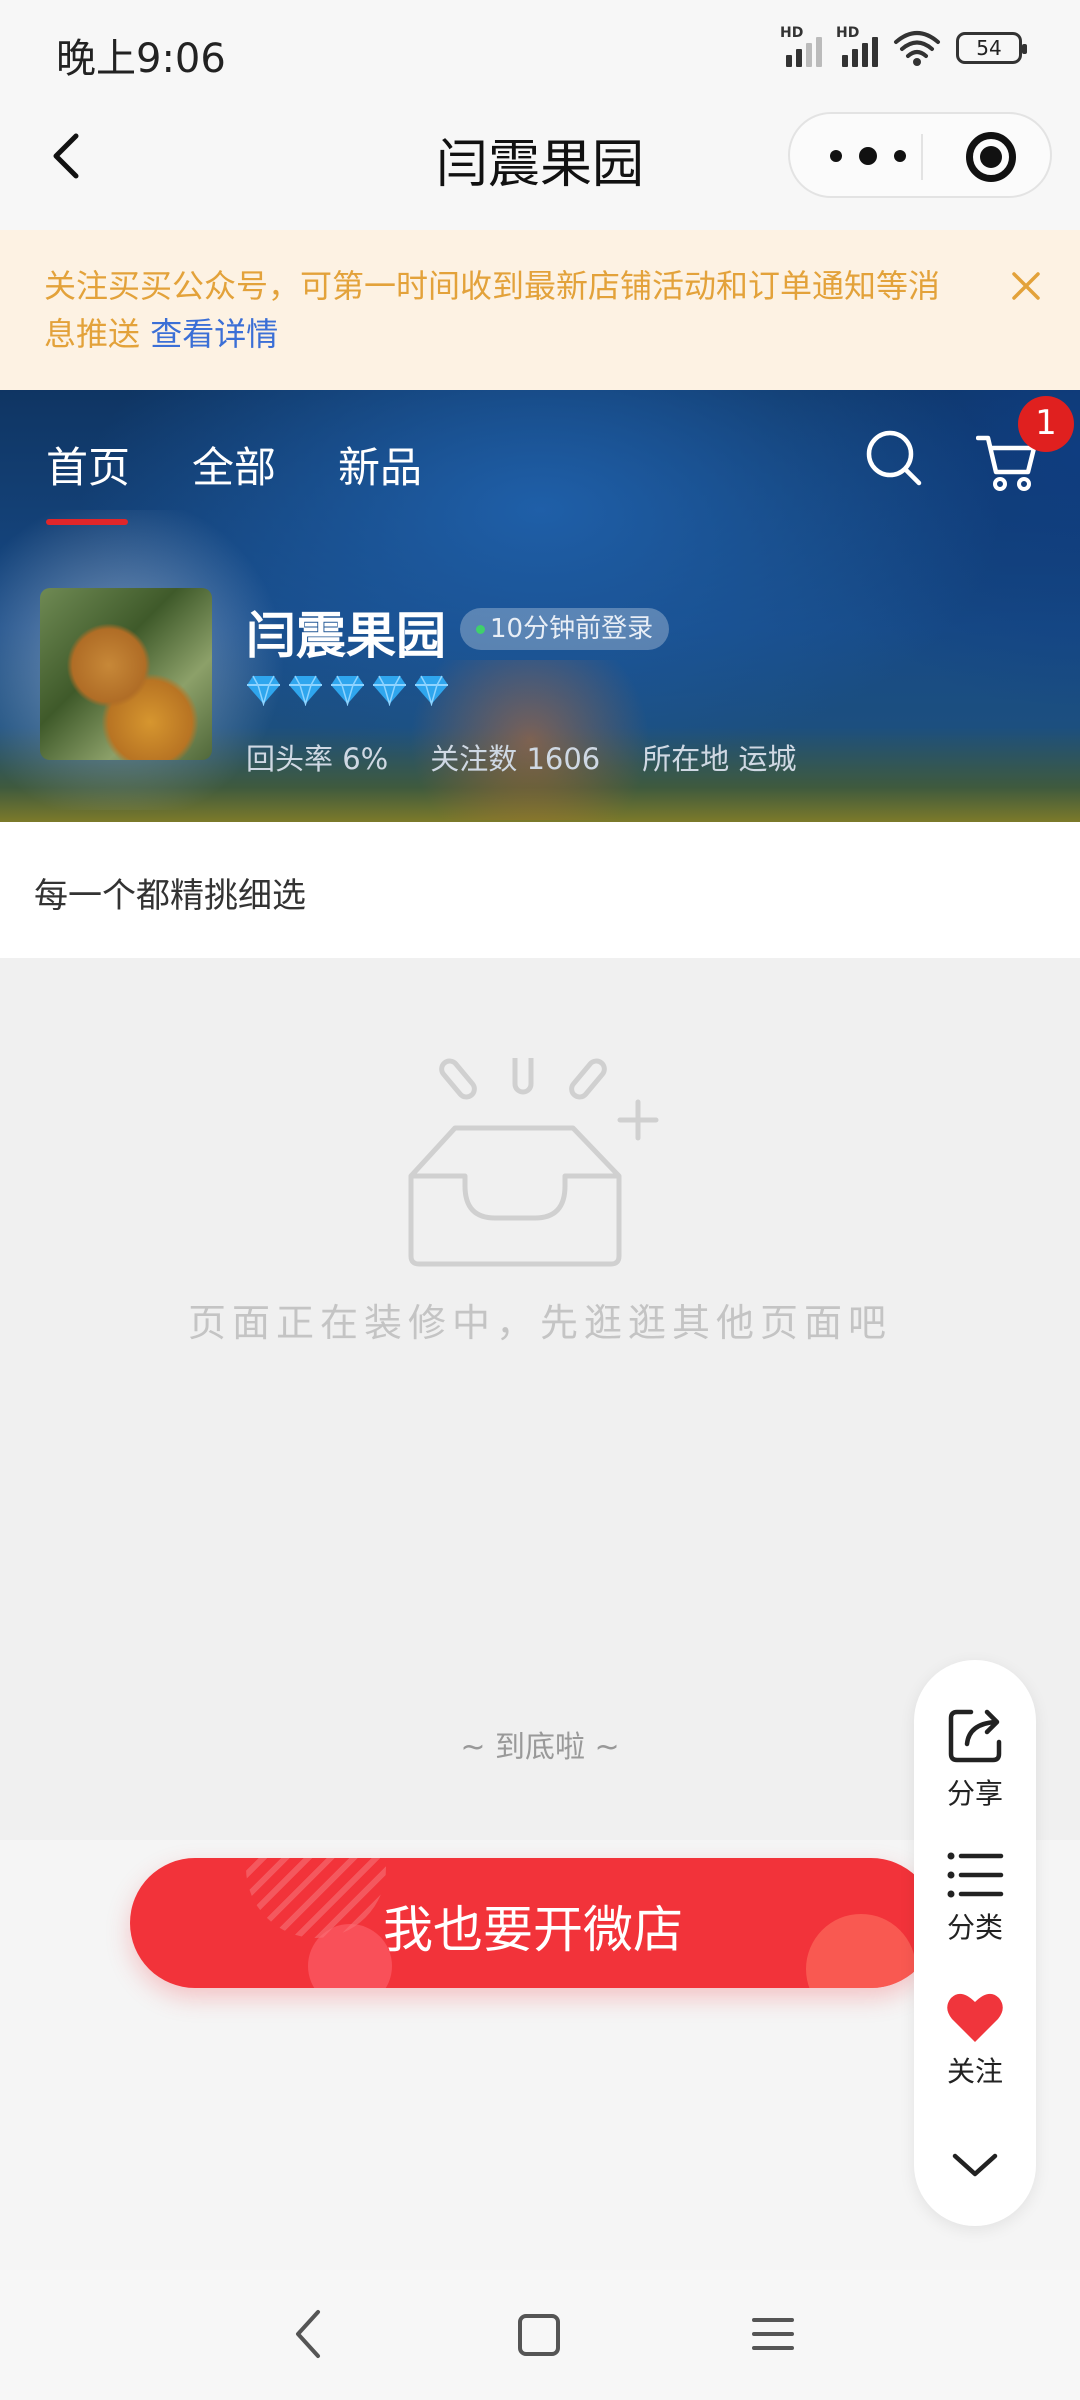 The image size is (1080, 2400). What do you see at coordinates (773, 2334) in the screenshot?
I see `system-menu-icon` at bounding box center [773, 2334].